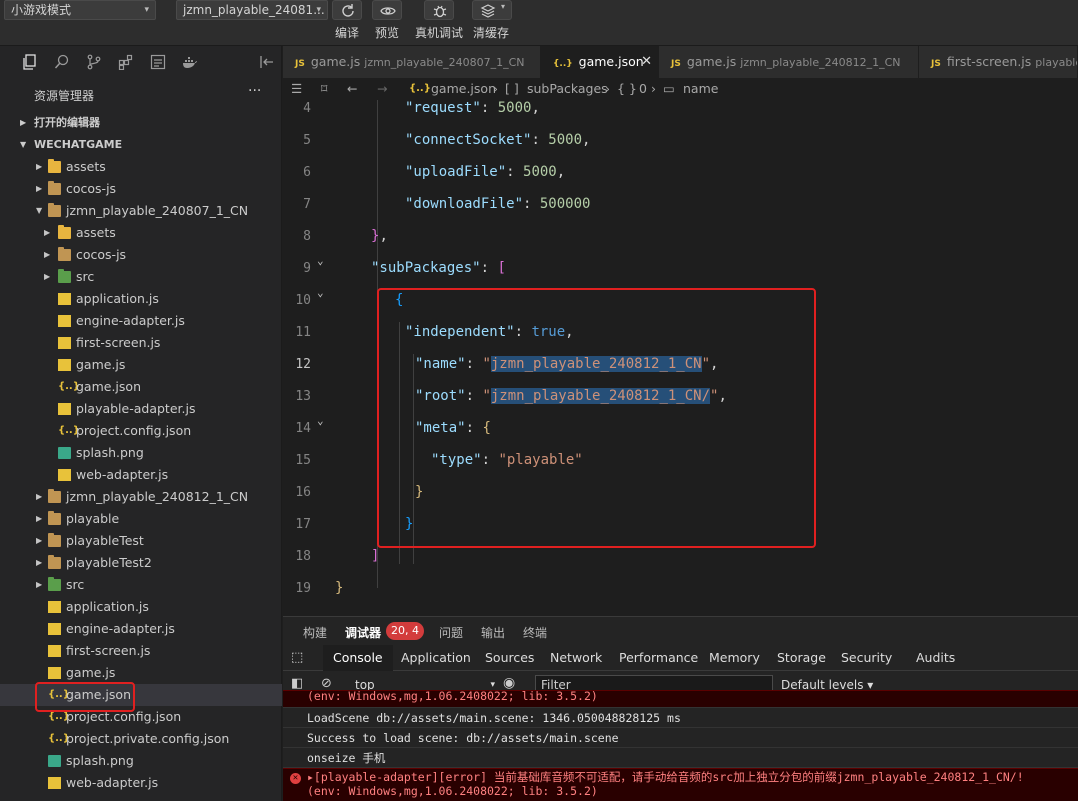 Image resolution: width=1078 pixels, height=801 pixels. Describe the element at coordinates (347, 33) in the screenshot. I see `compile-label: 编译` at that location.